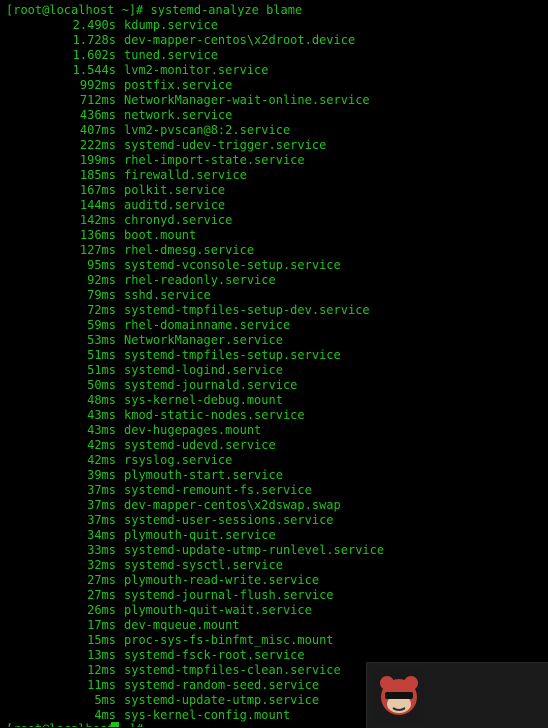 The image size is (548, 728). What do you see at coordinates (200, 280) in the screenshot?
I see `unit-name: rhel-readonly.service` at bounding box center [200, 280].